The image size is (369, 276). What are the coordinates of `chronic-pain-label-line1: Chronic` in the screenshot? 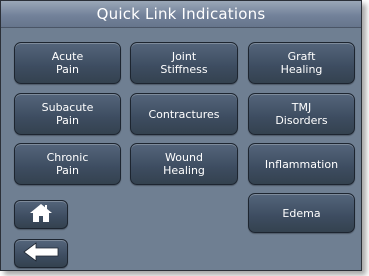 It's located at (67, 157).